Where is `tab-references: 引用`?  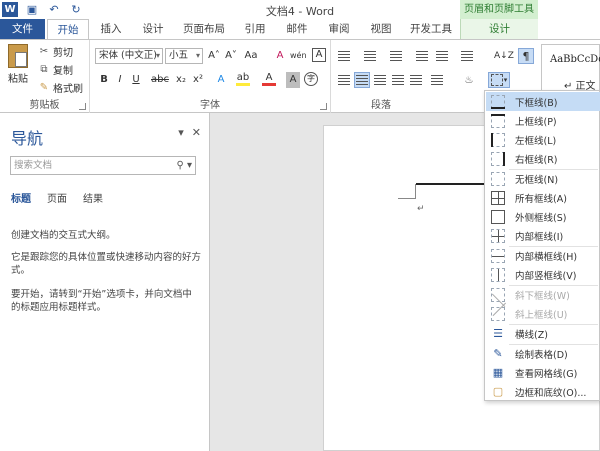 tab-references: 引用 is located at coordinates (255, 29).